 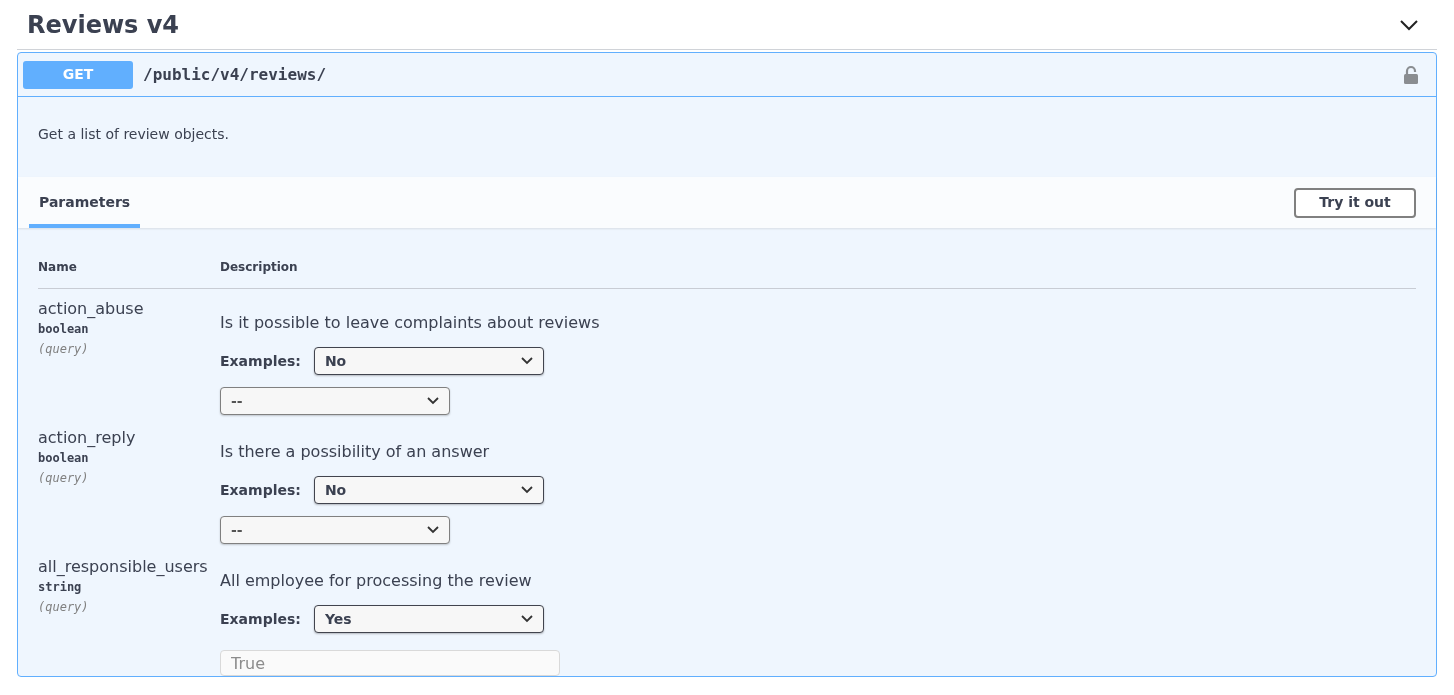 What do you see at coordinates (410, 323) in the screenshot?
I see `parameter-description: Is it possible to leave complaints about reviews` at bounding box center [410, 323].